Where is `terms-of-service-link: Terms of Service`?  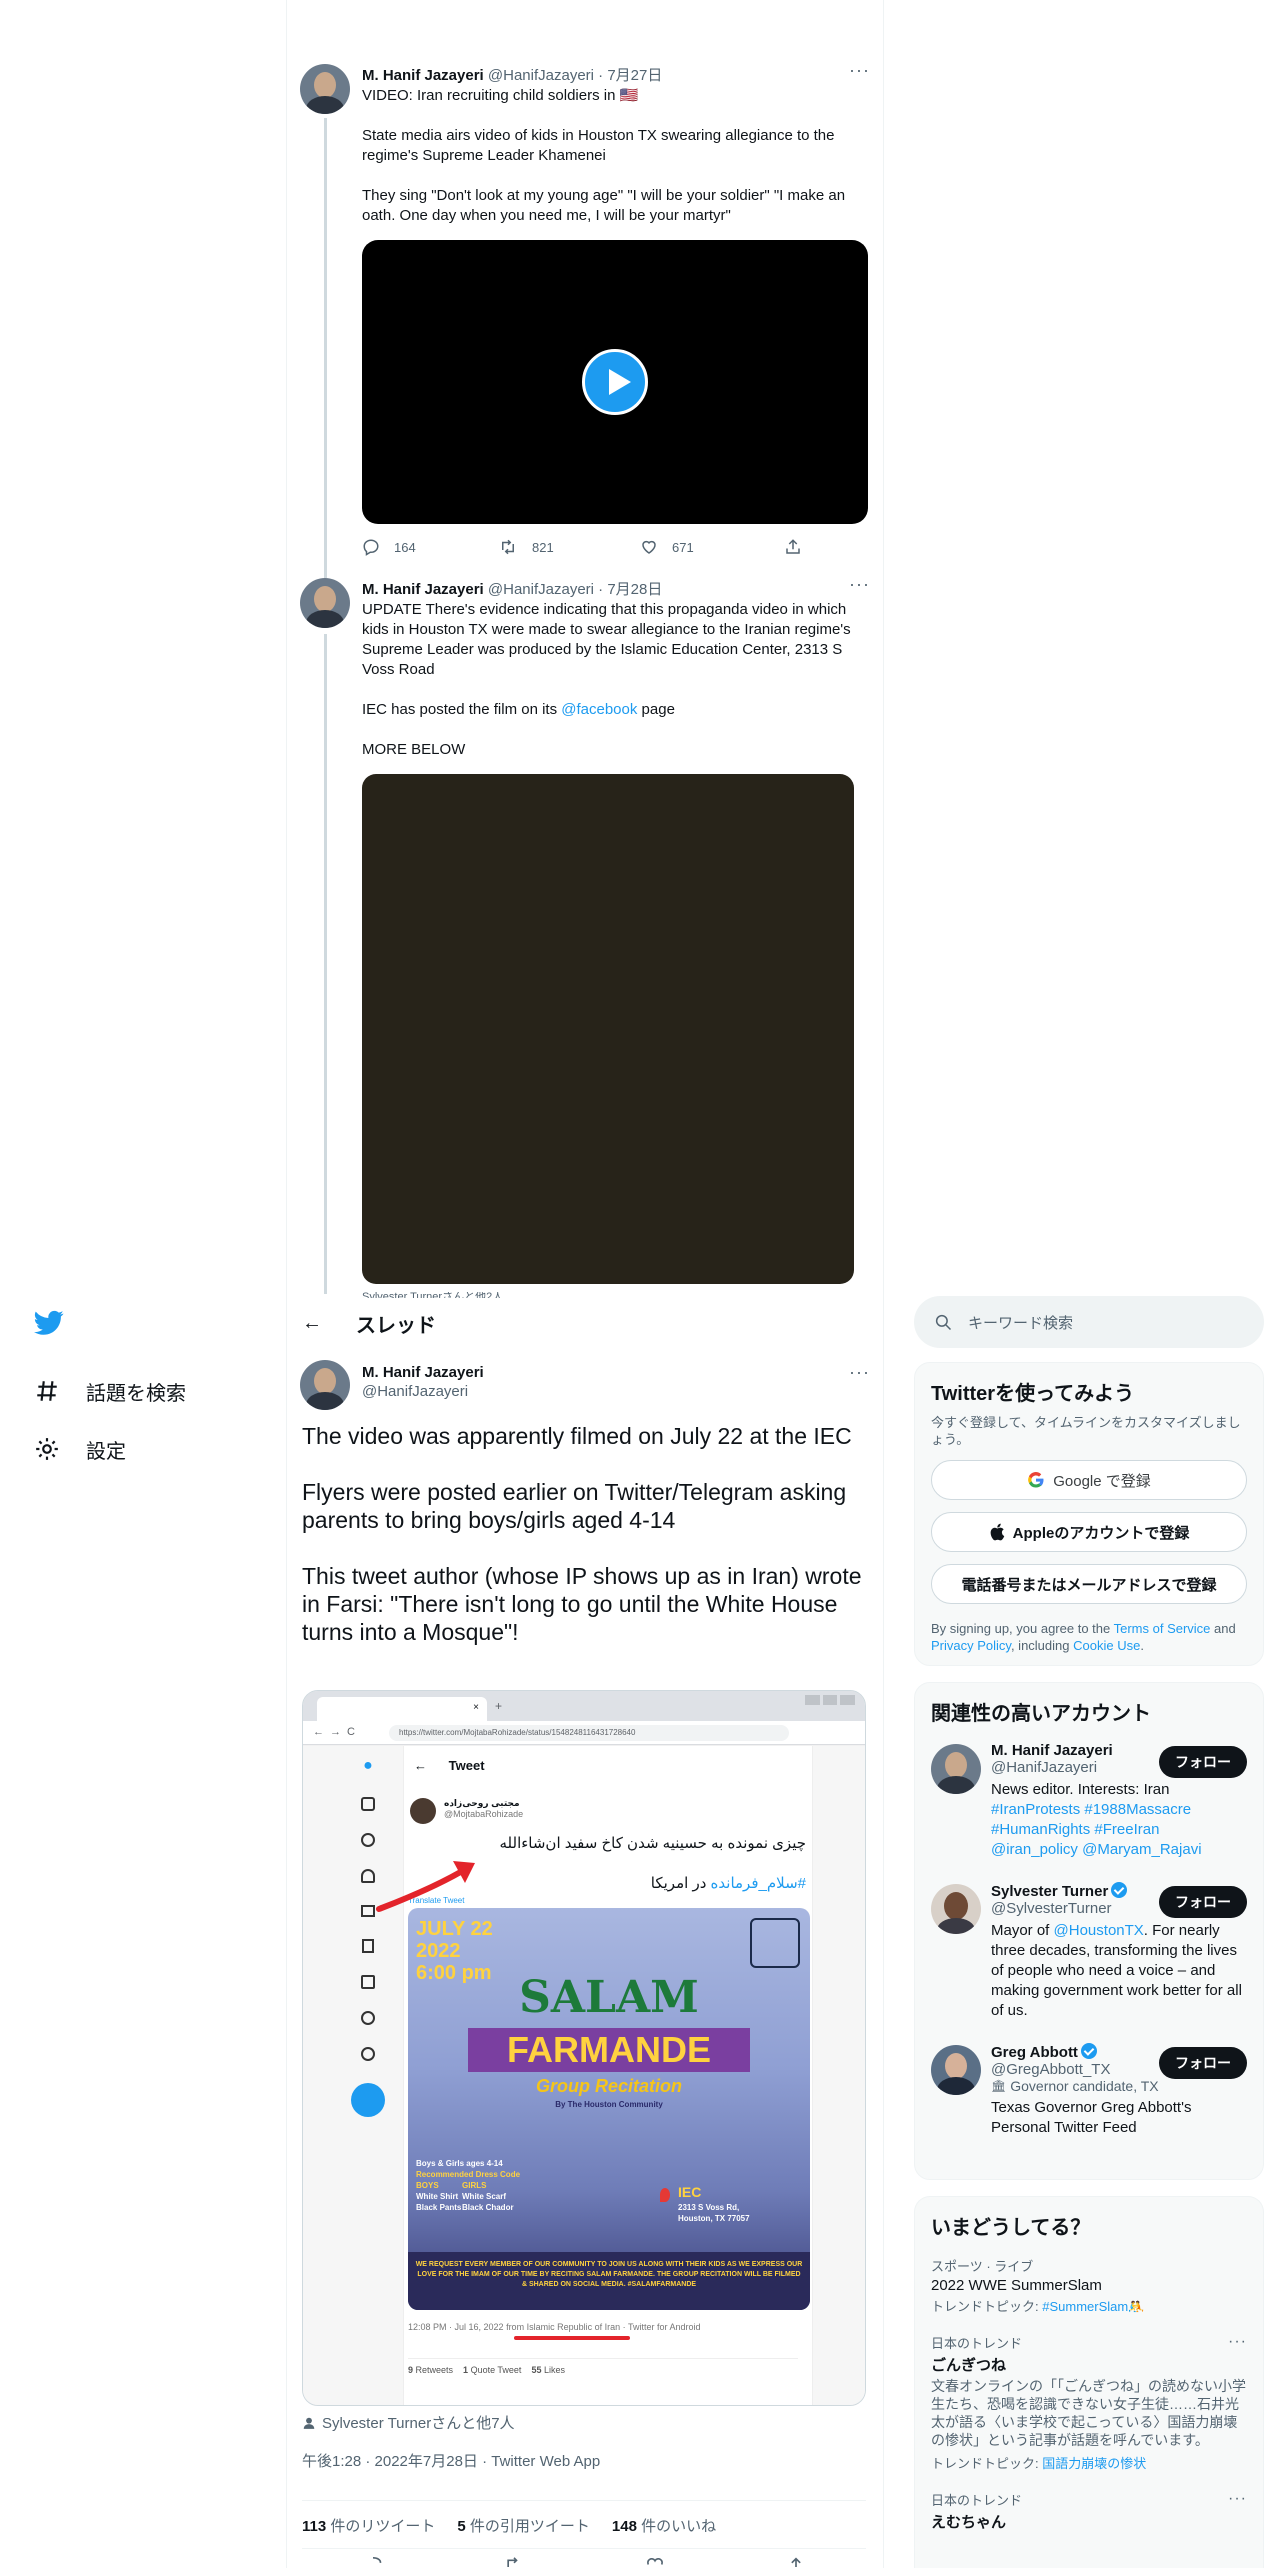 terms-of-service-link: Terms of Service is located at coordinates (1162, 1628).